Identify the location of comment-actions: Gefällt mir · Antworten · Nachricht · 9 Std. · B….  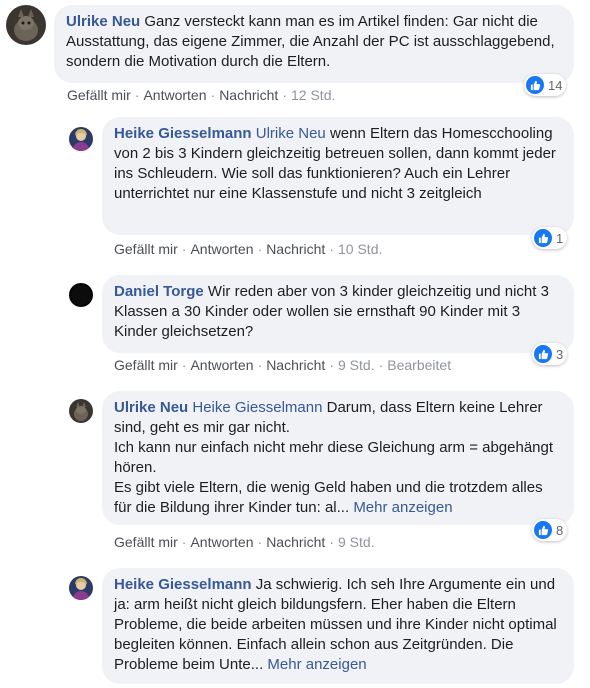
(283, 365).